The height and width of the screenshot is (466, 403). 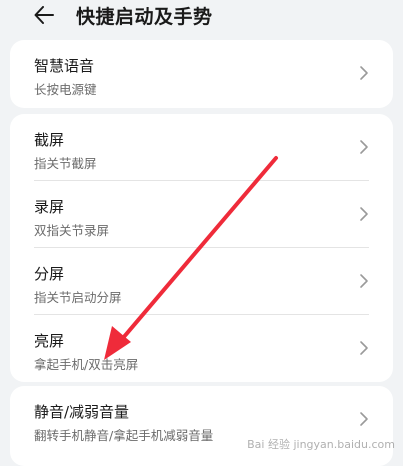 I want to click on item-title: 亮屏, so click(x=49, y=341).